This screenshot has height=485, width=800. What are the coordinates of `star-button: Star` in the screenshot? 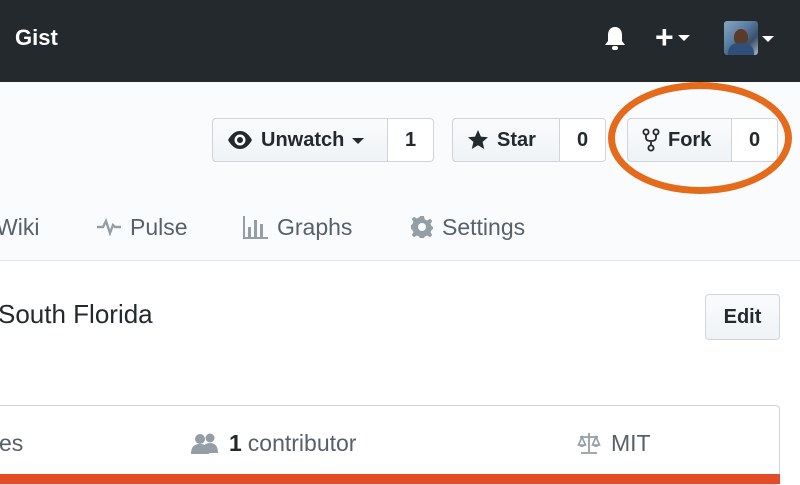 It's located at (506, 140).